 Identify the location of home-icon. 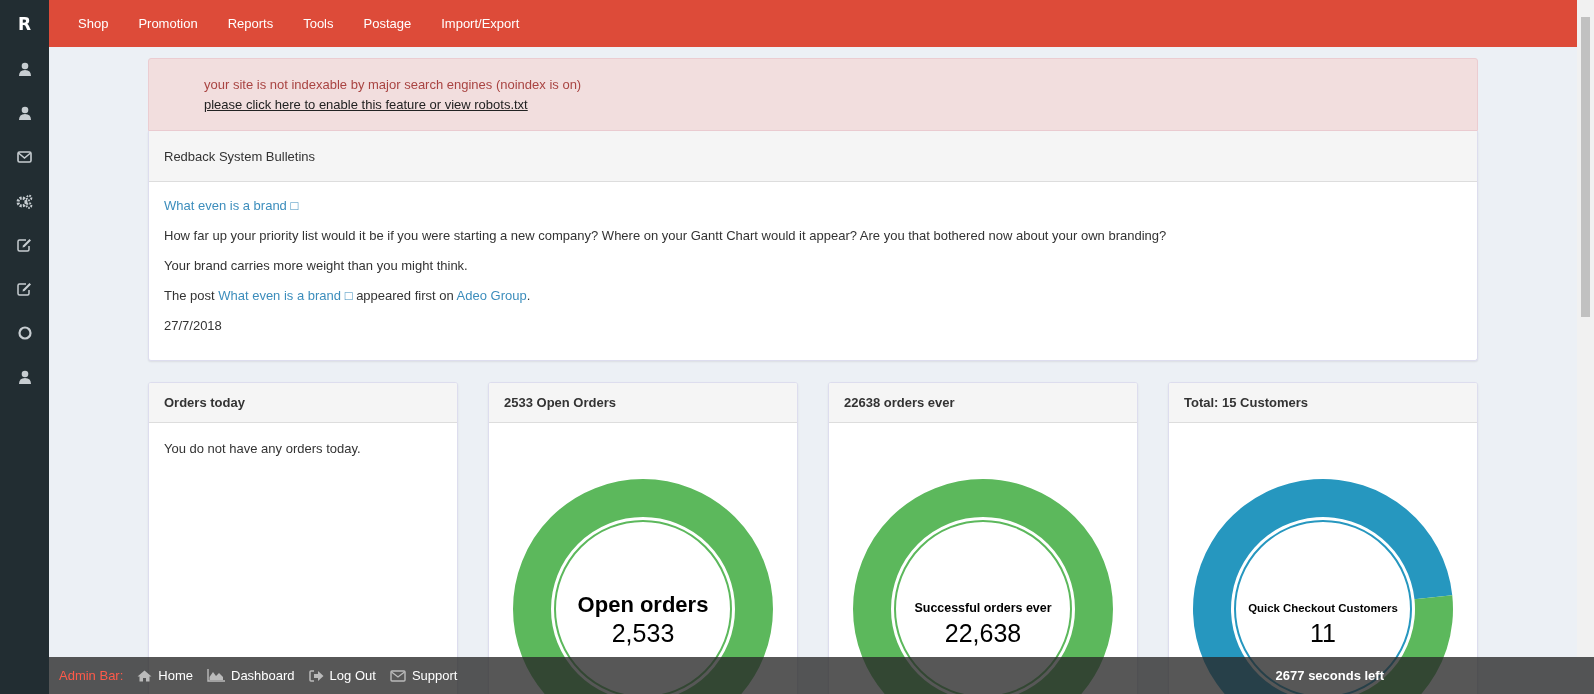
(145, 675).